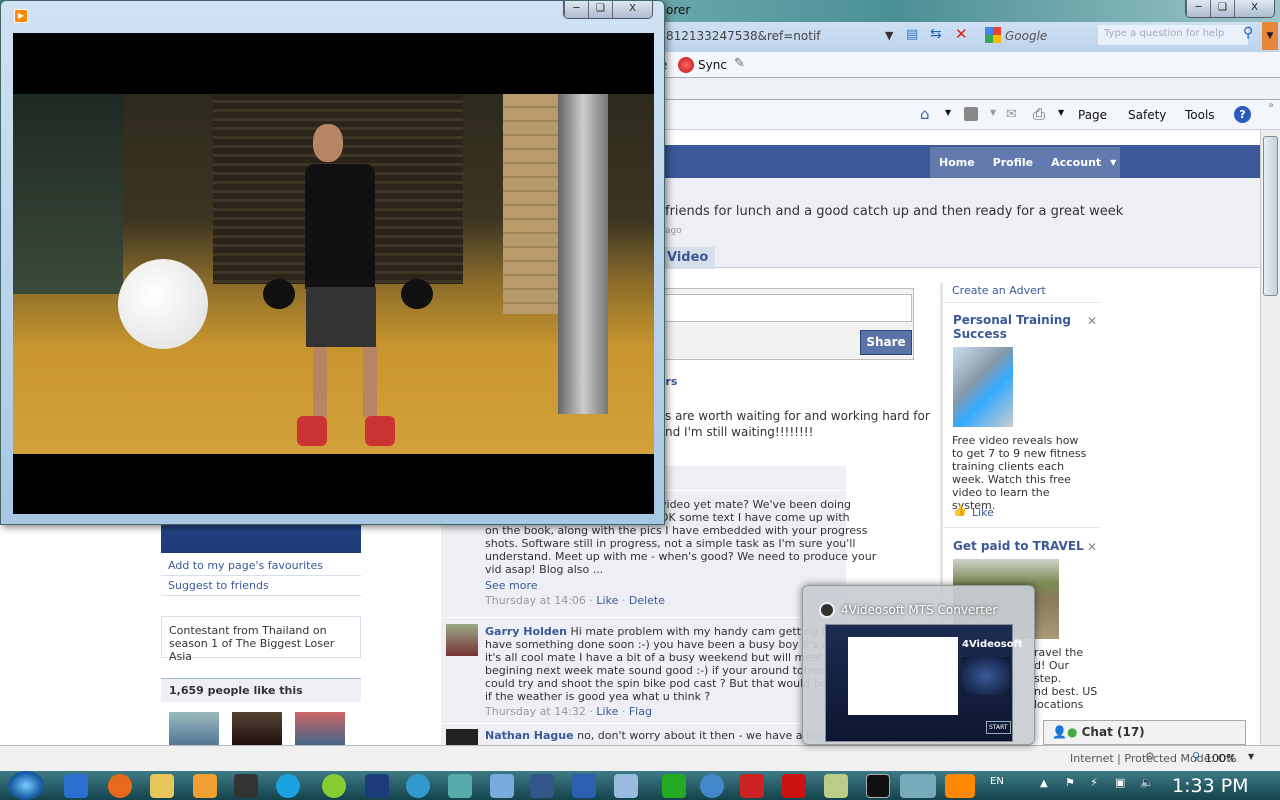 The width and height of the screenshot is (1280, 800). I want to click on thumbs-up-icon: 👍, so click(960, 510).